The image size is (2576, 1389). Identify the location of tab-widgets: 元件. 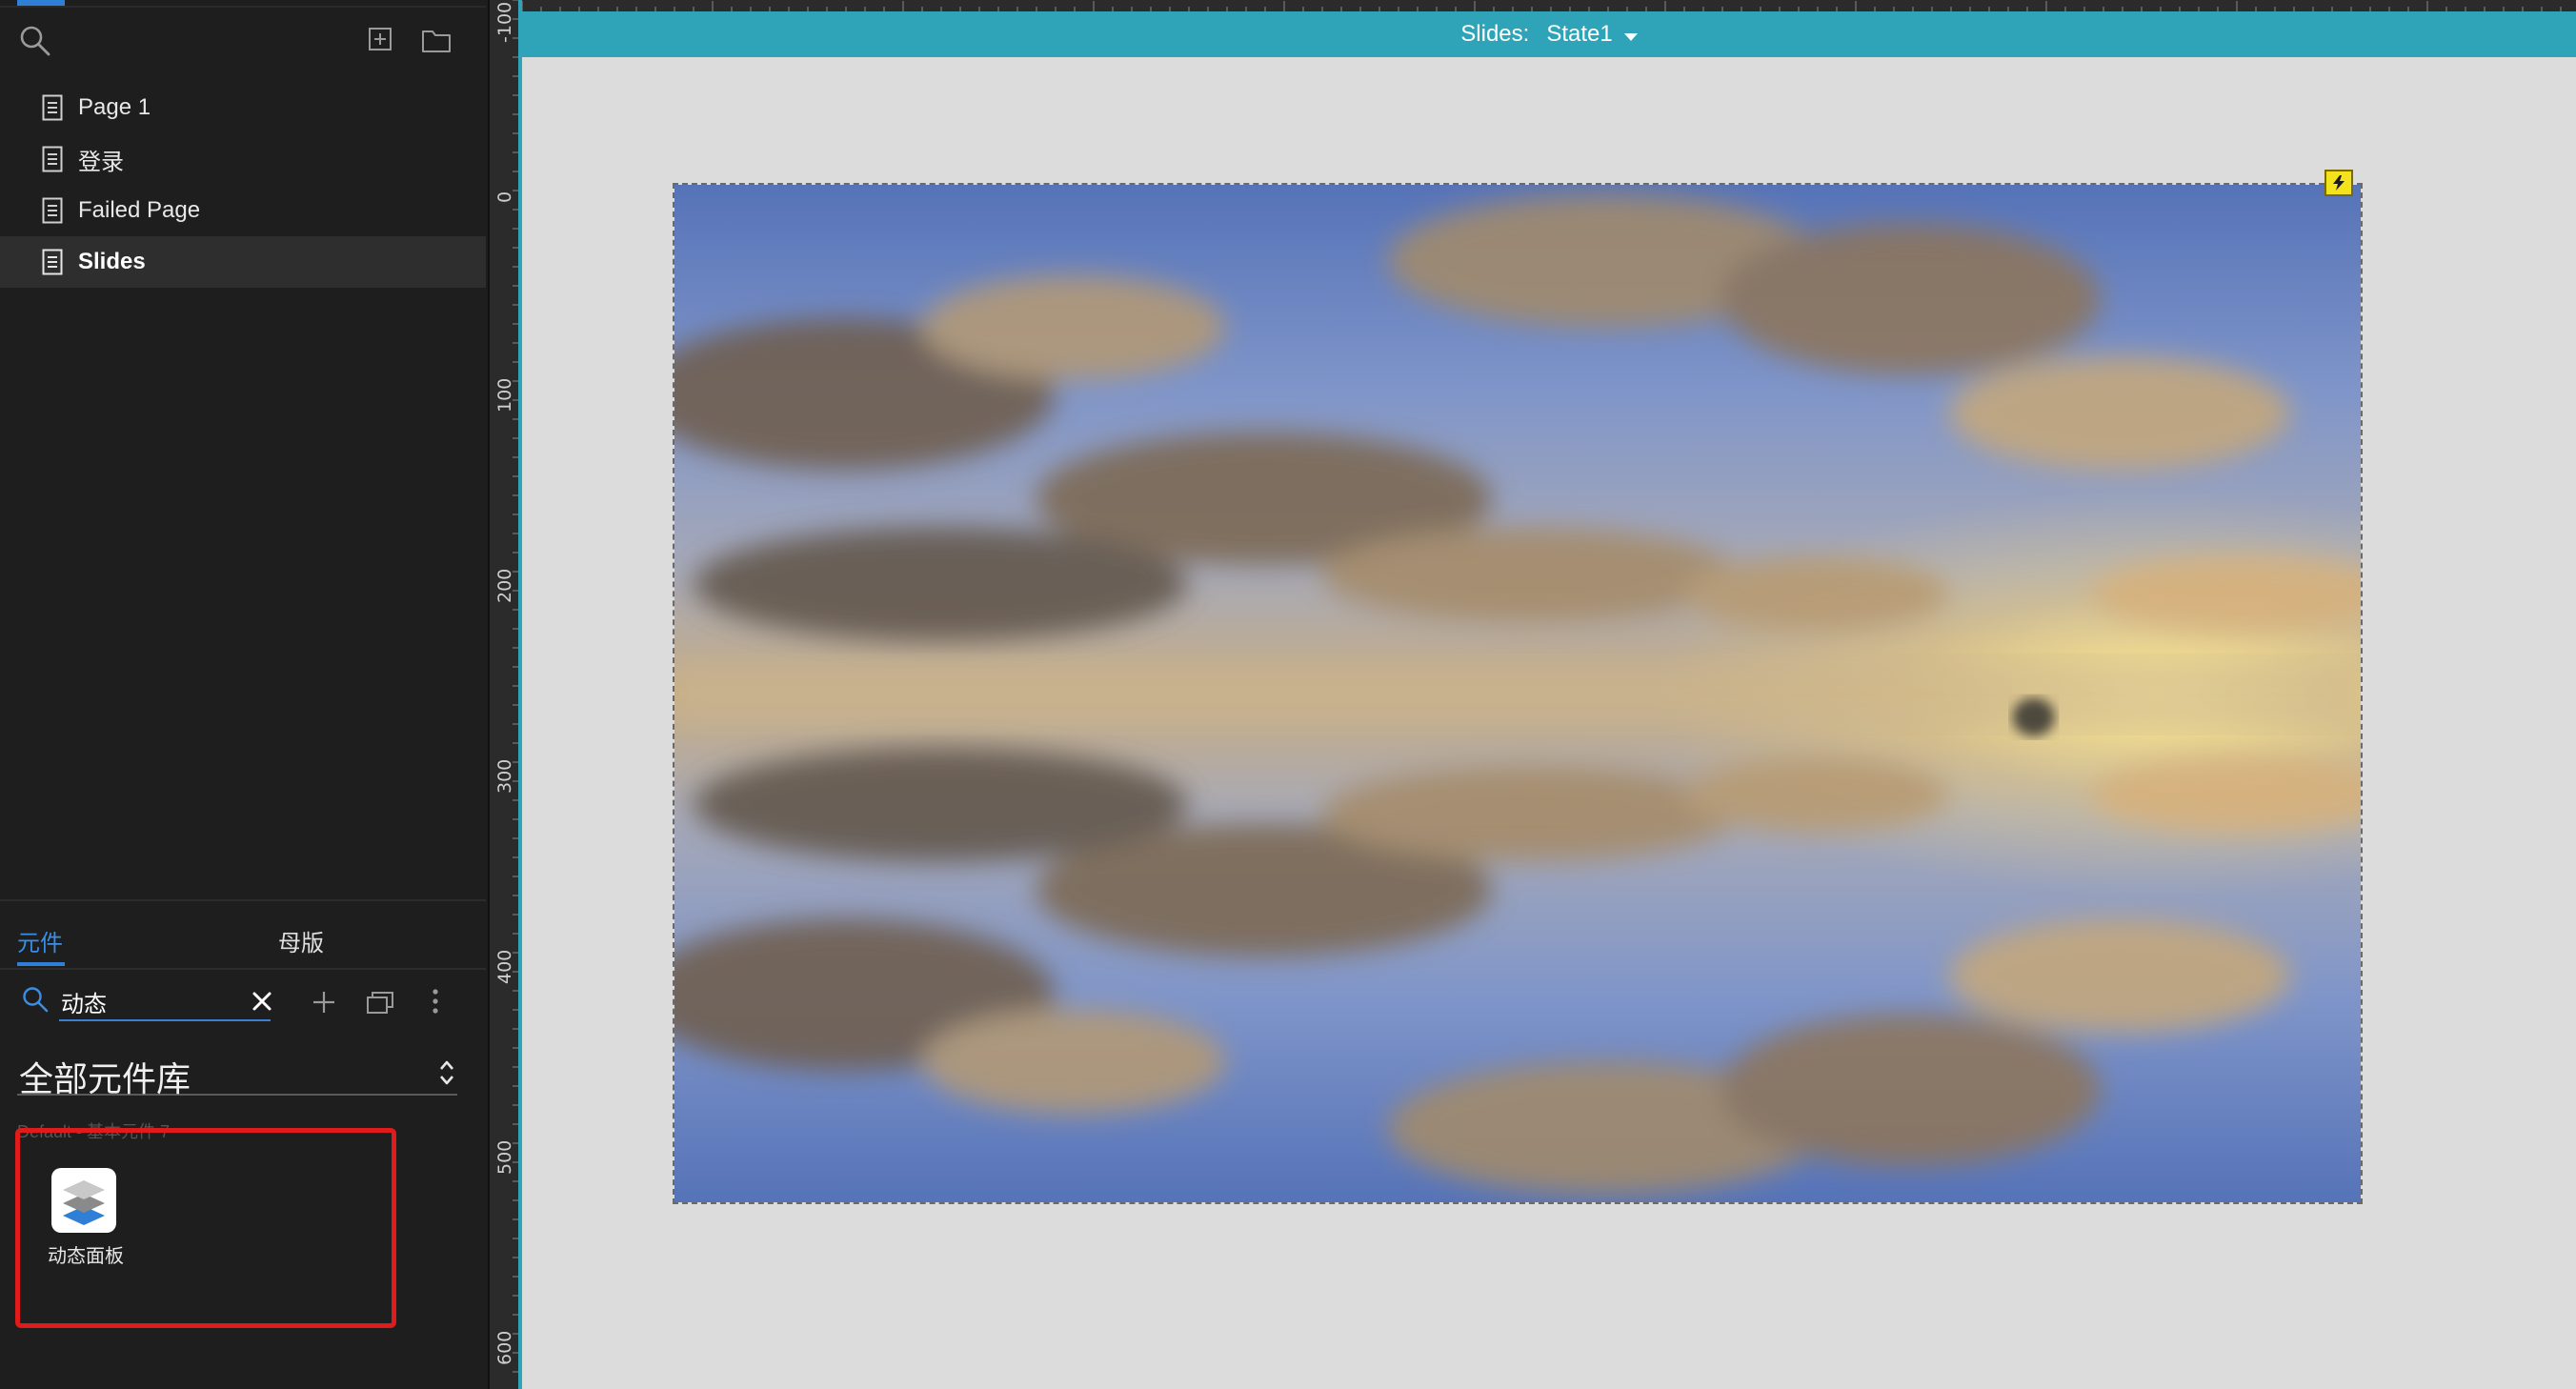
(40, 940).